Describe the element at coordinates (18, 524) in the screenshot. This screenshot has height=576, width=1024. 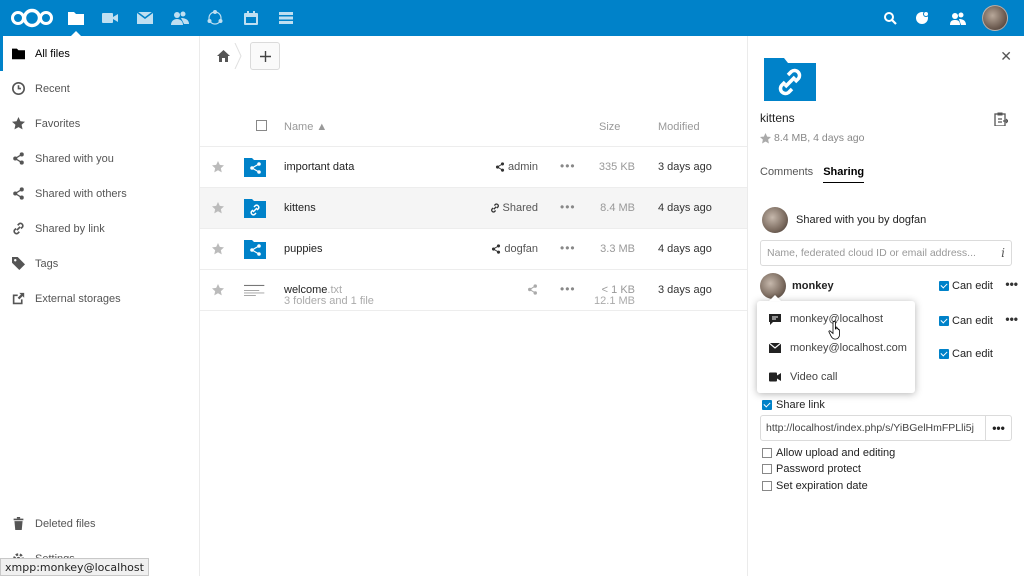
I see `trash-icon` at that location.